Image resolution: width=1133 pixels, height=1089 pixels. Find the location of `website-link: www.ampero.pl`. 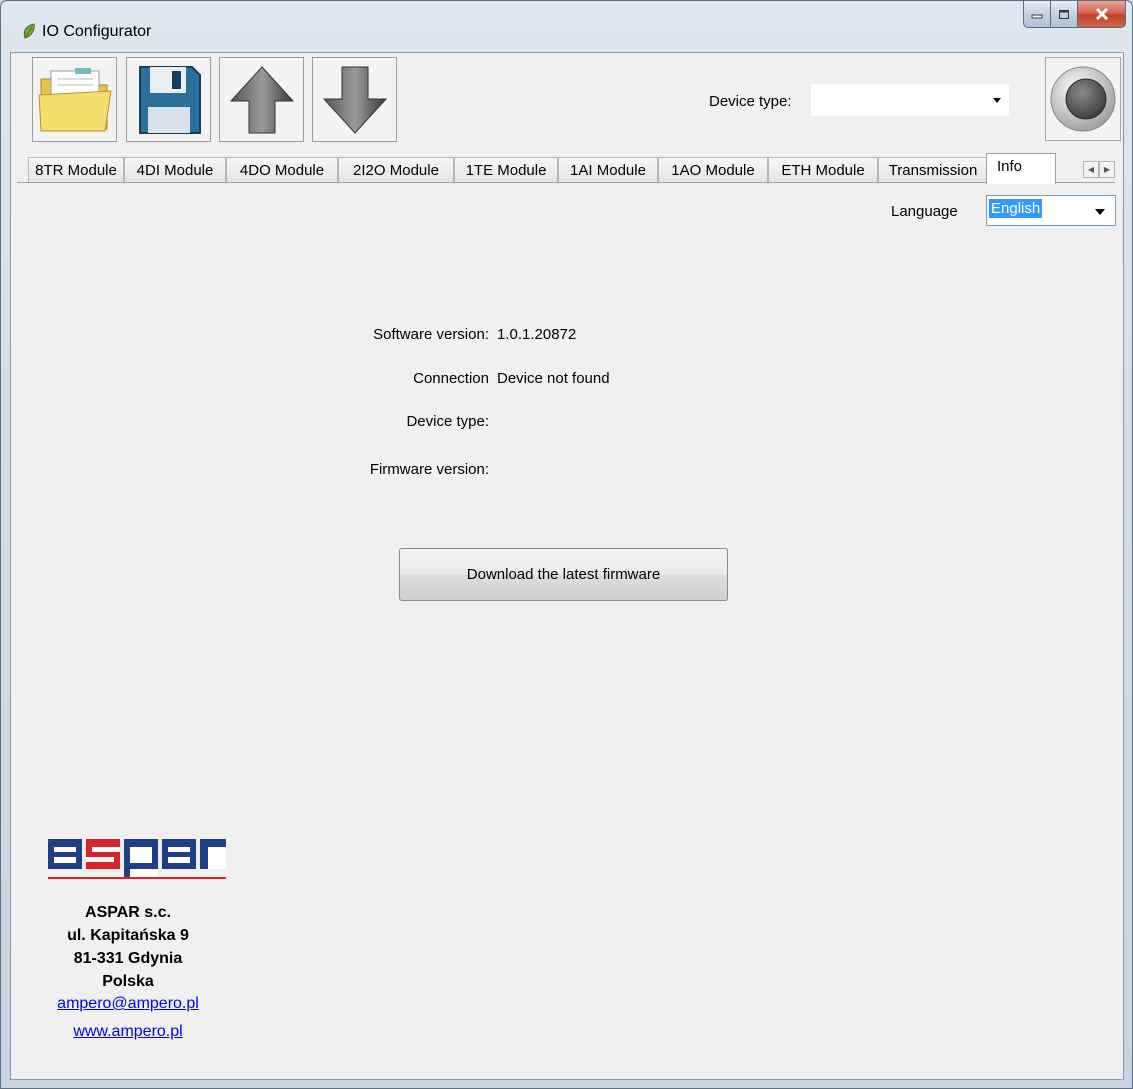

website-link: www.ampero.pl is located at coordinates (128, 1032).